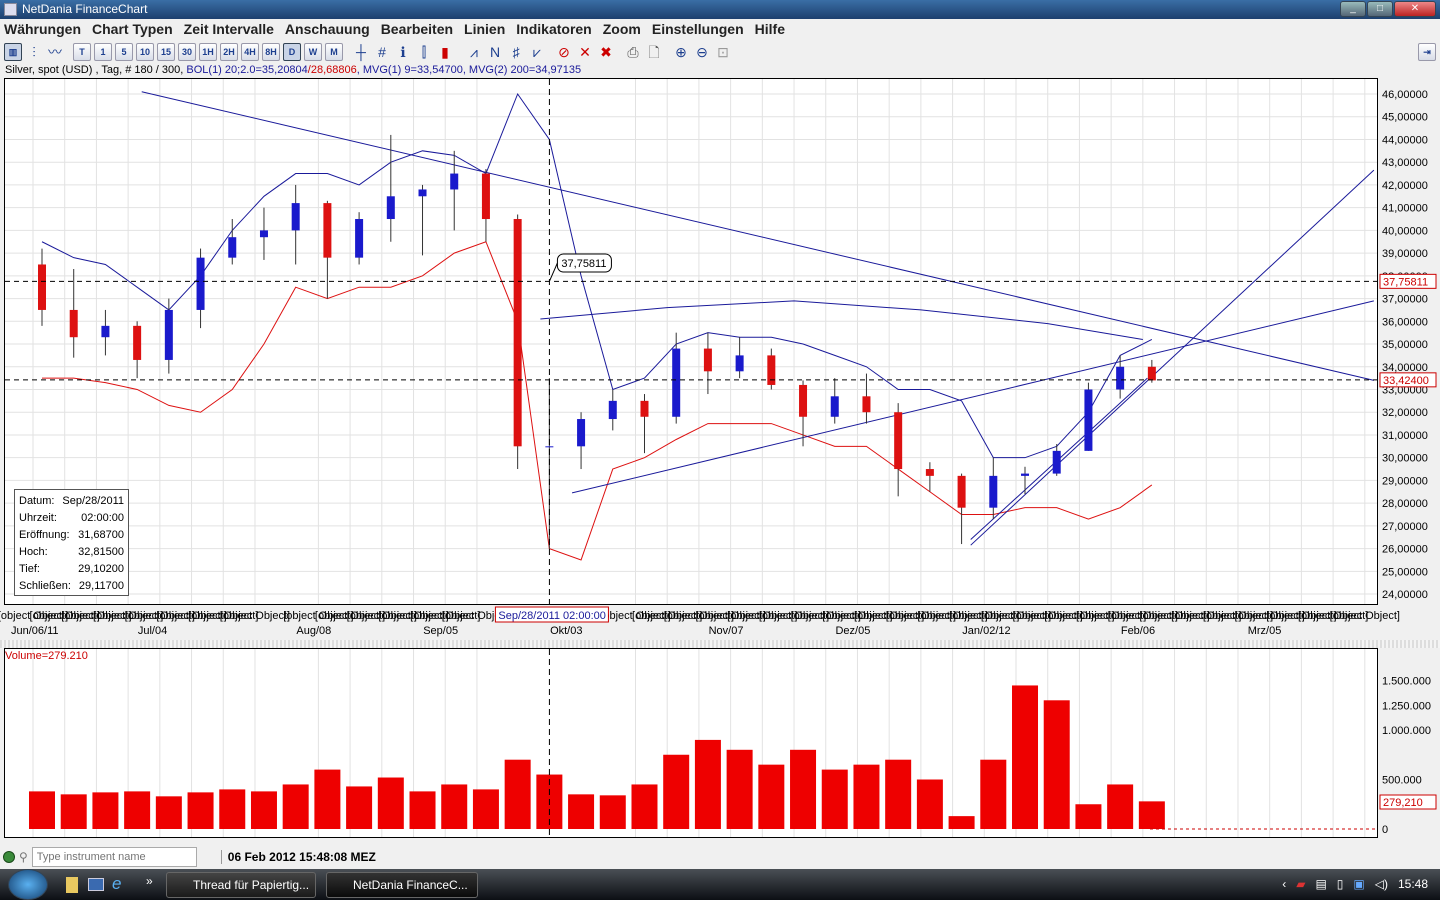 The image size is (1440, 900). I want to click on network-icon: ▣, so click(1358, 884).